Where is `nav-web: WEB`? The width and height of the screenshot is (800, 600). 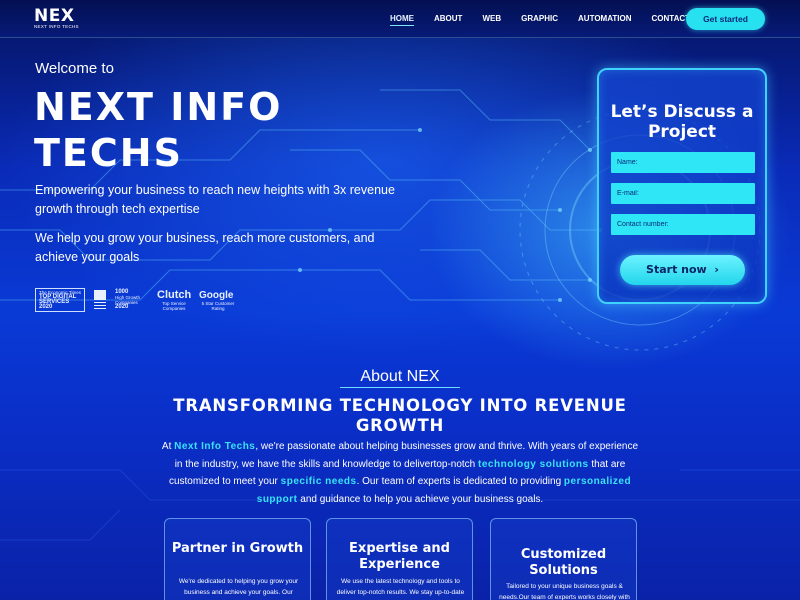 nav-web: WEB is located at coordinates (491, 19).